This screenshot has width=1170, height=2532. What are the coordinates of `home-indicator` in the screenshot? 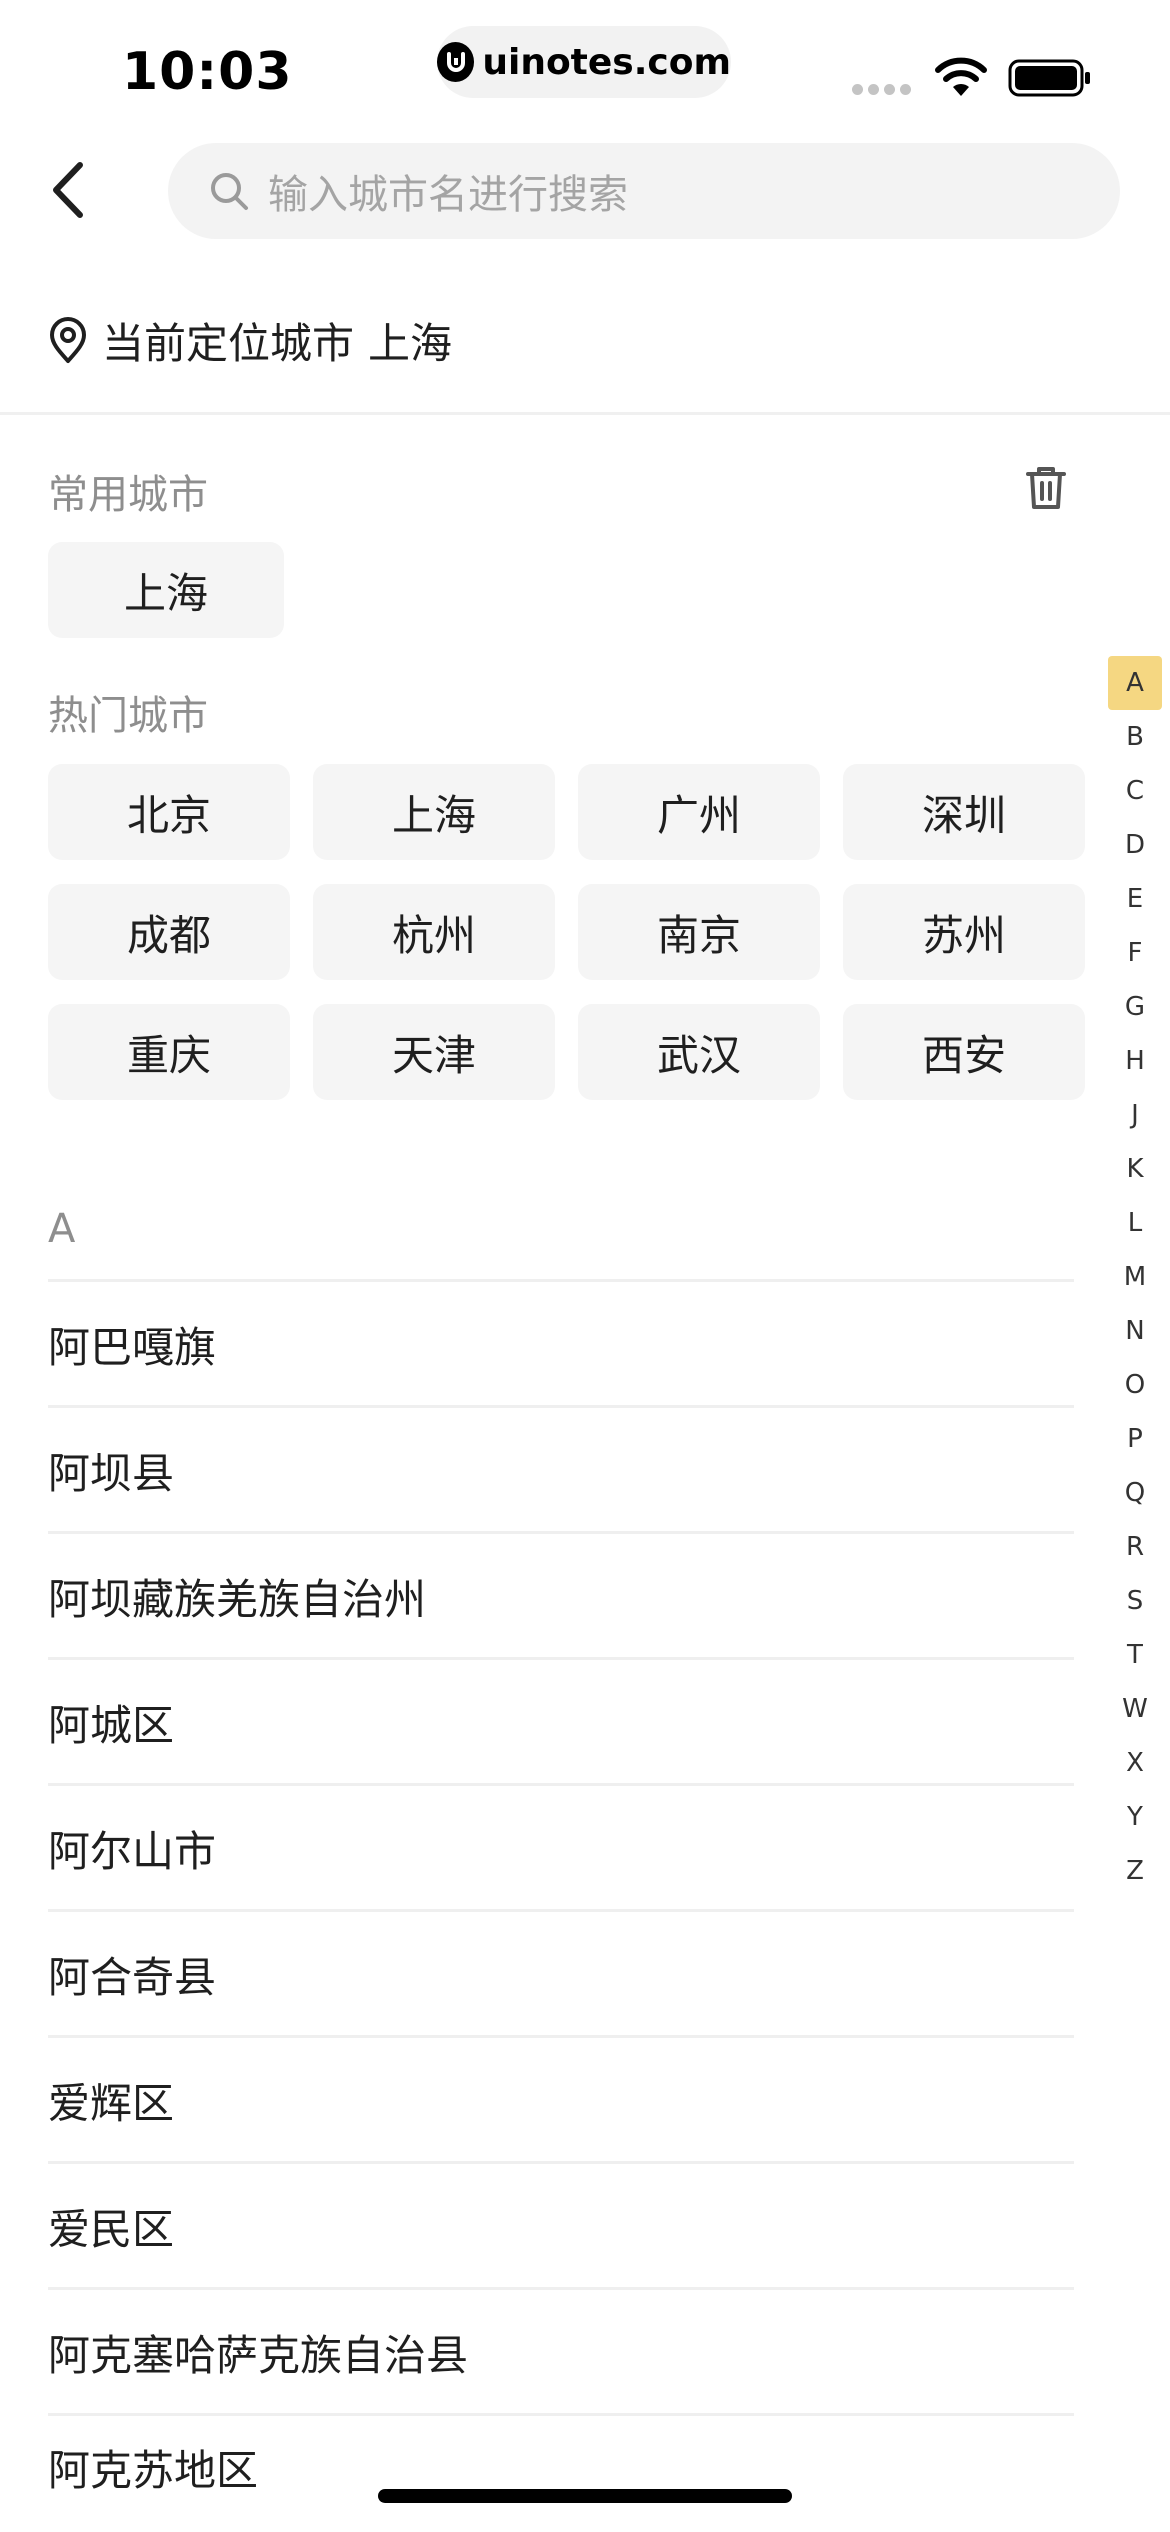 It's located at (585, 2496).